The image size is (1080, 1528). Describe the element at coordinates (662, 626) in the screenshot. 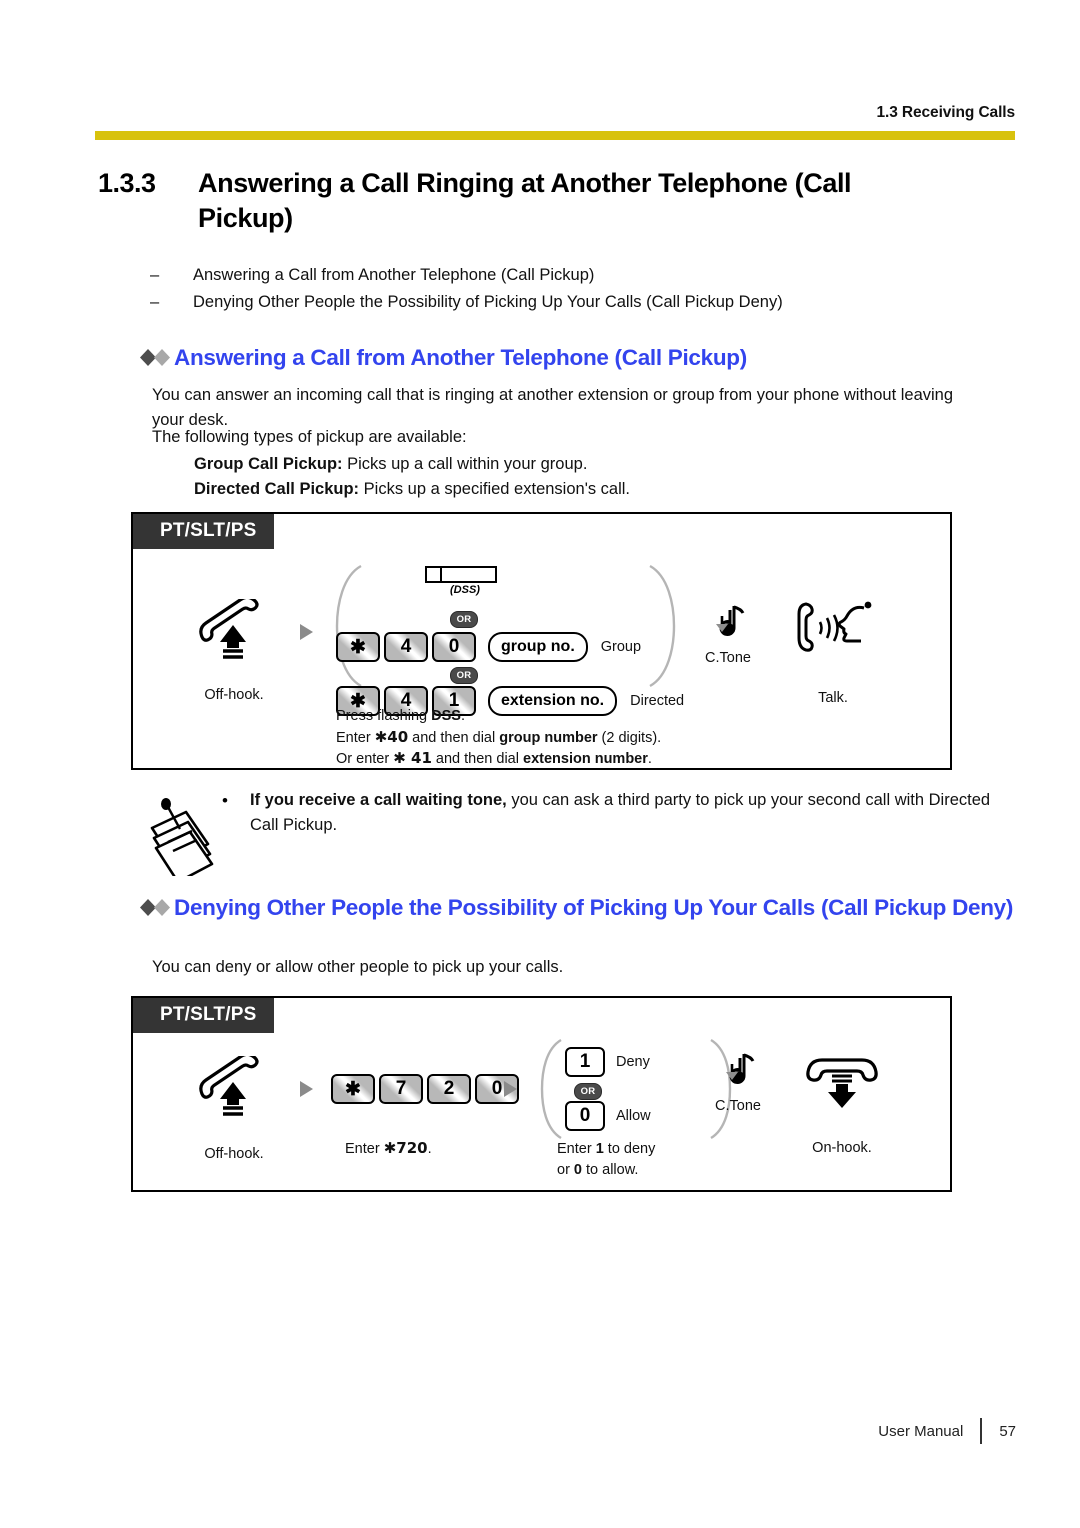

I see `group-brace-right-icon` at that location.